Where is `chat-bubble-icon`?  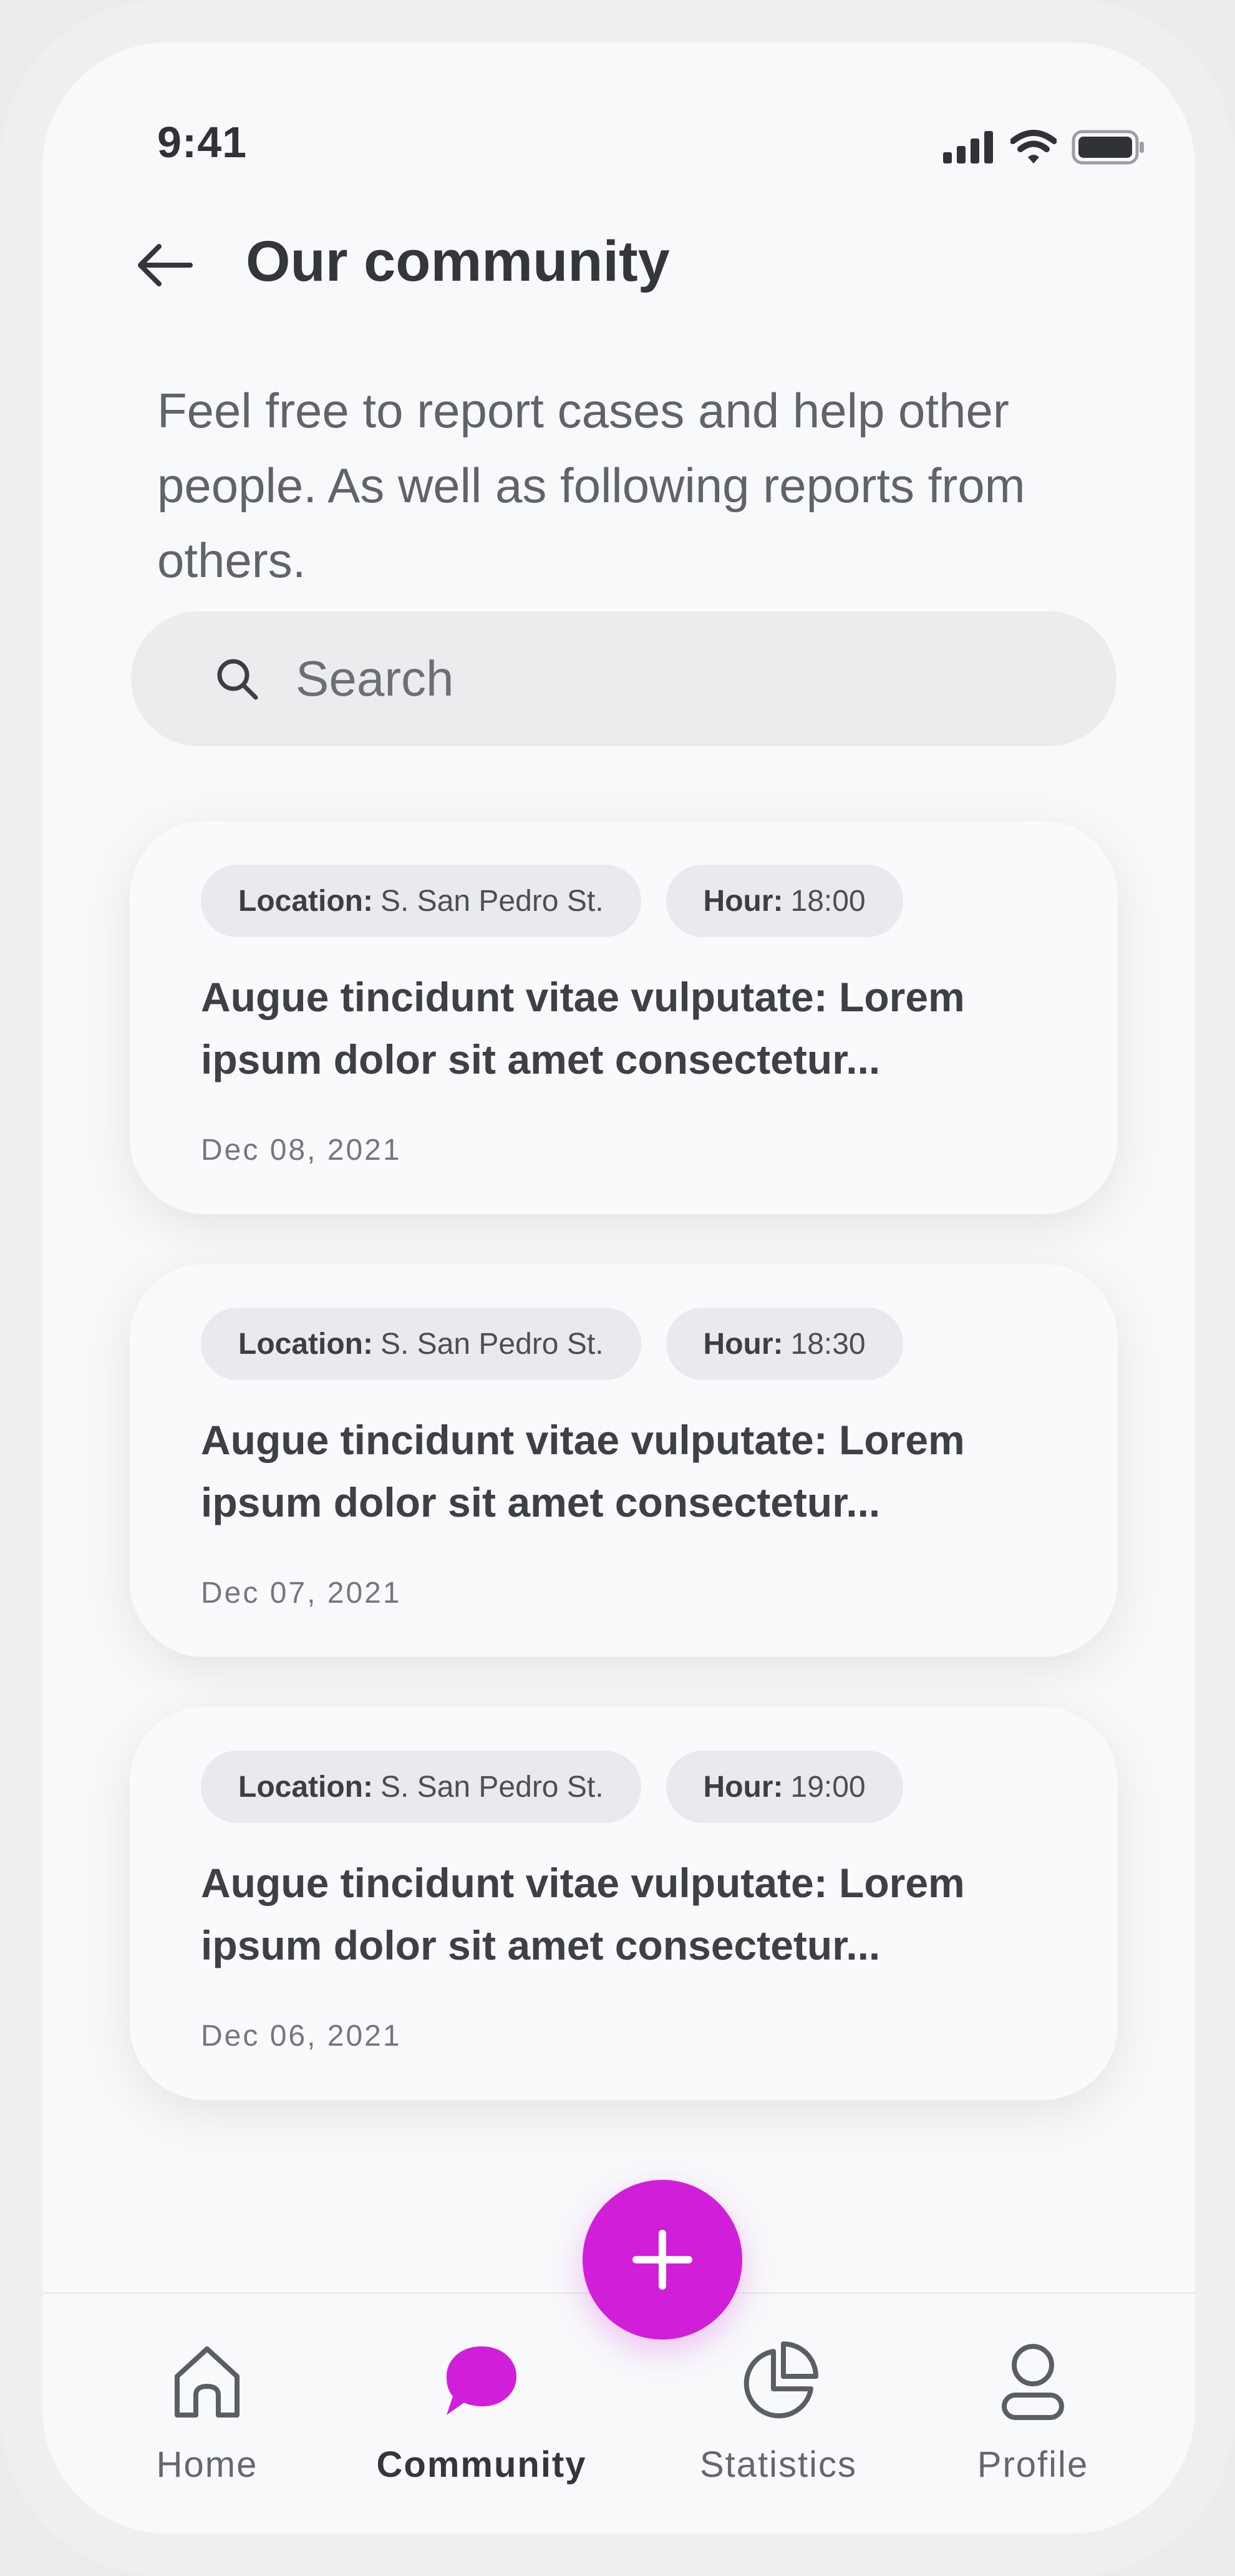 chat-bubble-icon is located at coordinates (481, 2381).